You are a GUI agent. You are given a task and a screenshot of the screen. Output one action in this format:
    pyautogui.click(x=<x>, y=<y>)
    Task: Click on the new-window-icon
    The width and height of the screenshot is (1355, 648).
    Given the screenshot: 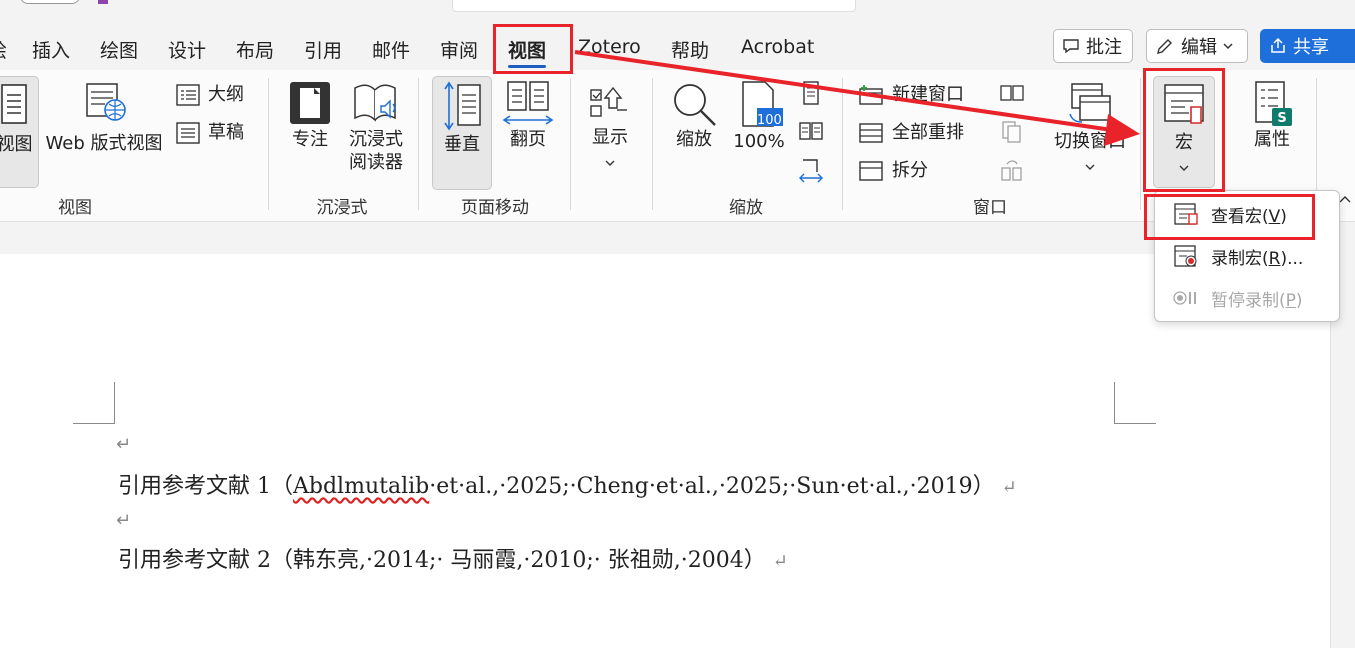 What is the action you would take?
    pyautogui.click(x=871, y=95)
    